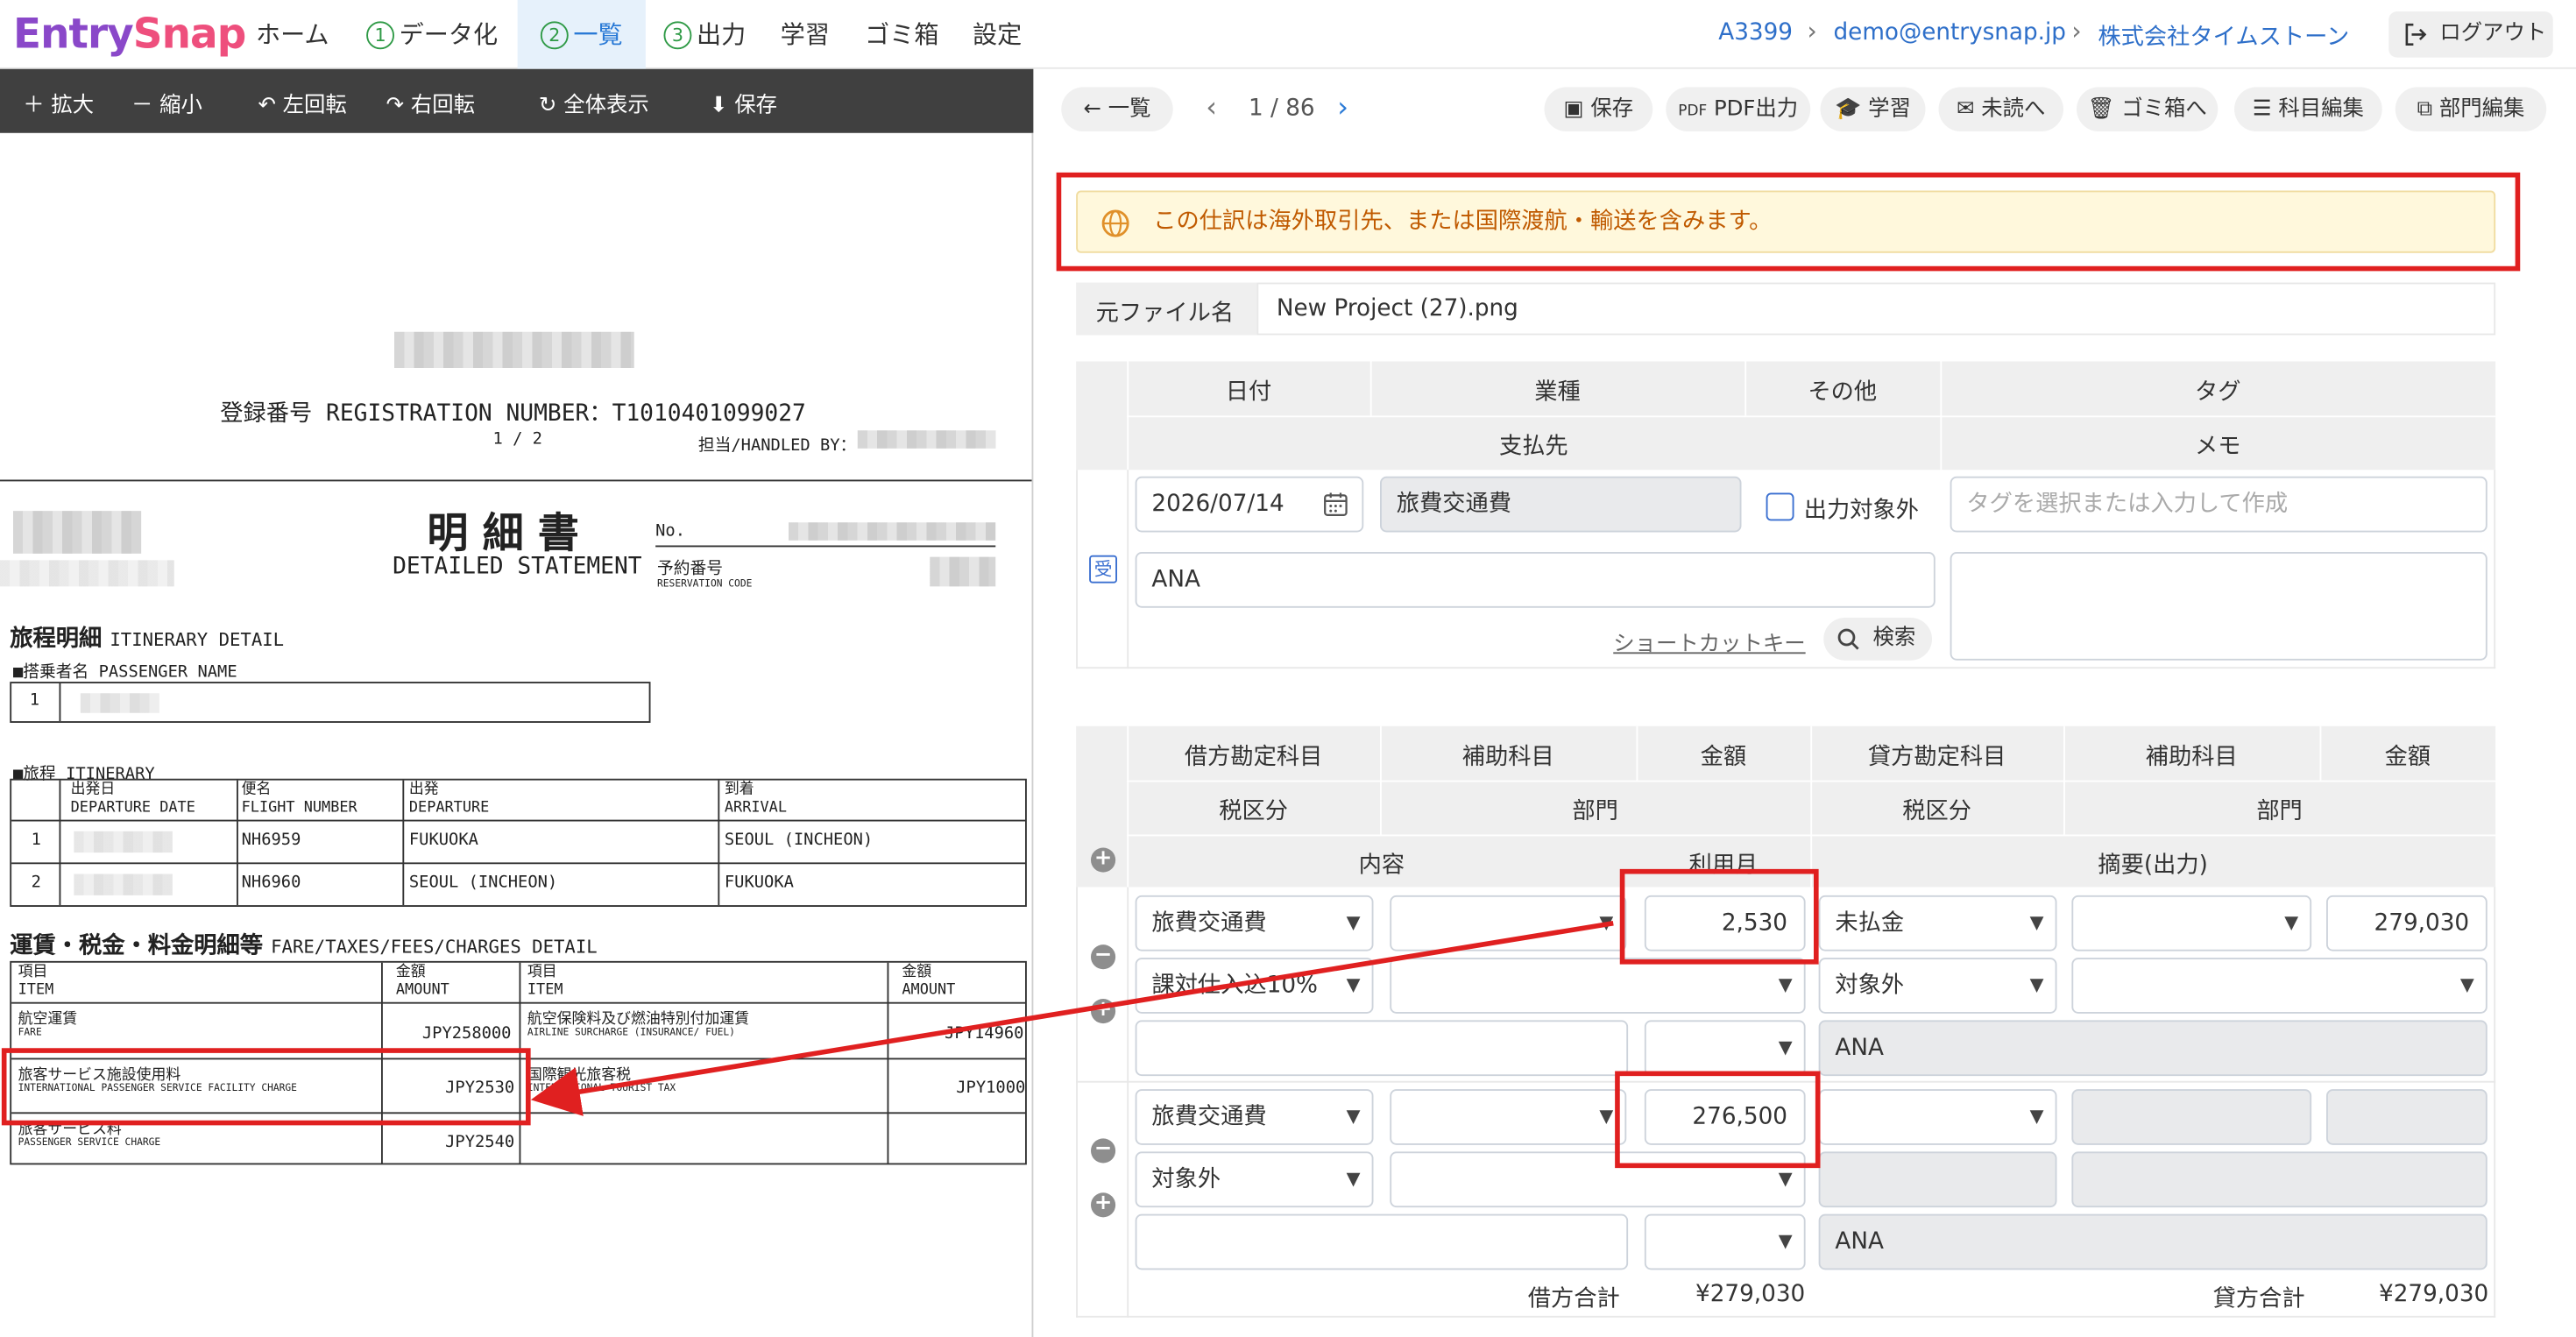 This screenshot has width=2576, height=1337. I want to click on annotation-arrow, so click(1072, 1018).